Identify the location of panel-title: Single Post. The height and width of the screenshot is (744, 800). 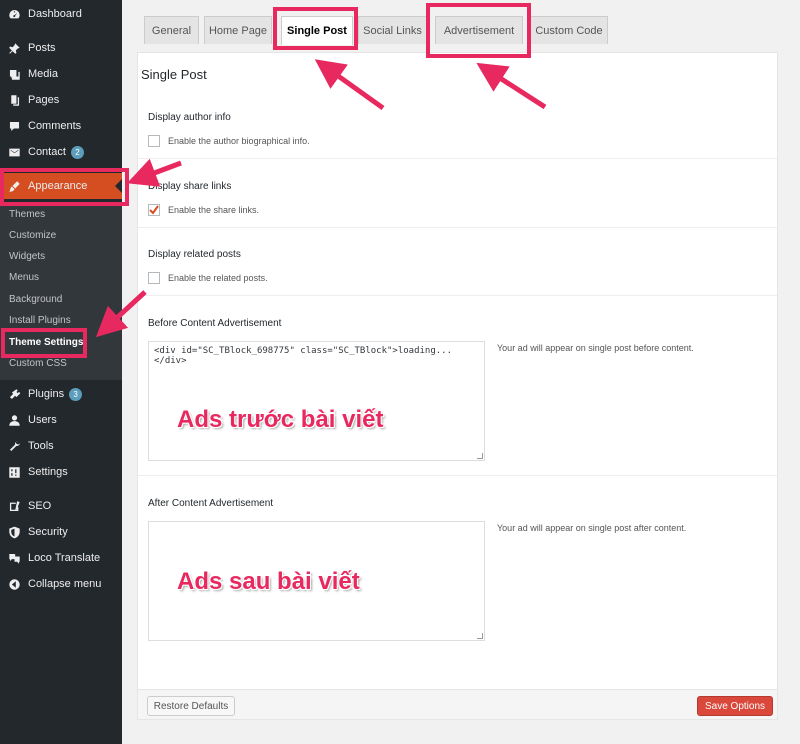
(174, 74).